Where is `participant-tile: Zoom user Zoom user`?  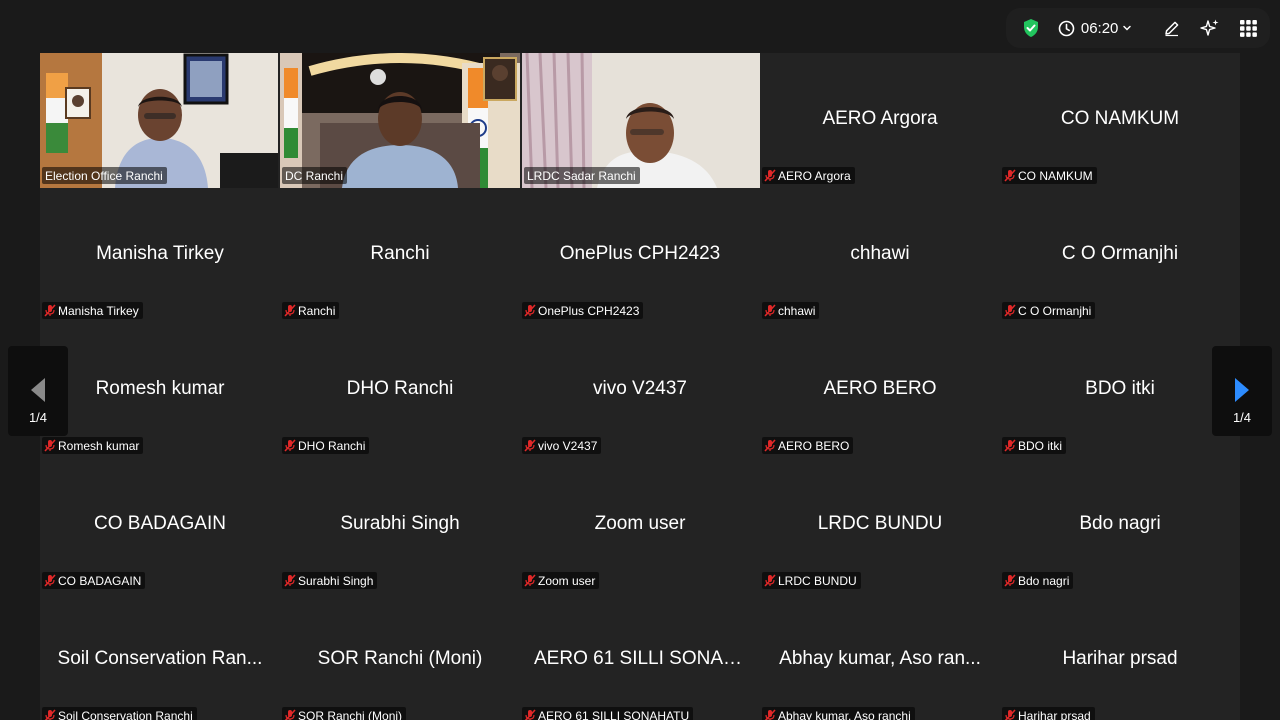
participant-tile: Zoom user Zoom user is located at coordinates (640, 525).